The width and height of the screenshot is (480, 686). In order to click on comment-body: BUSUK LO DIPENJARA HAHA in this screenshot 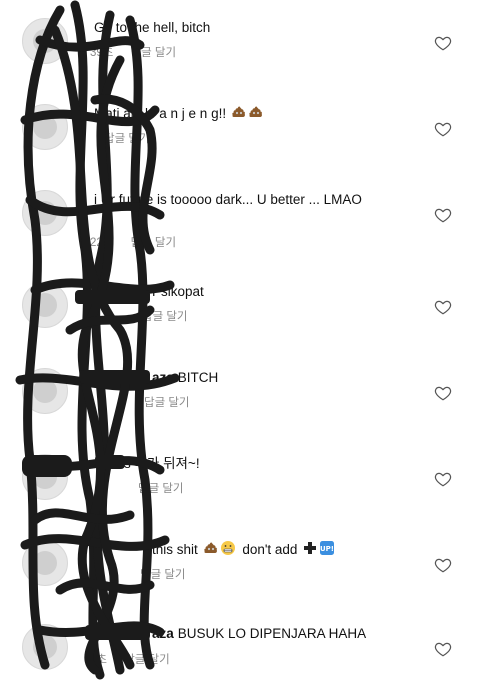, I will do `click(272, 633)`.